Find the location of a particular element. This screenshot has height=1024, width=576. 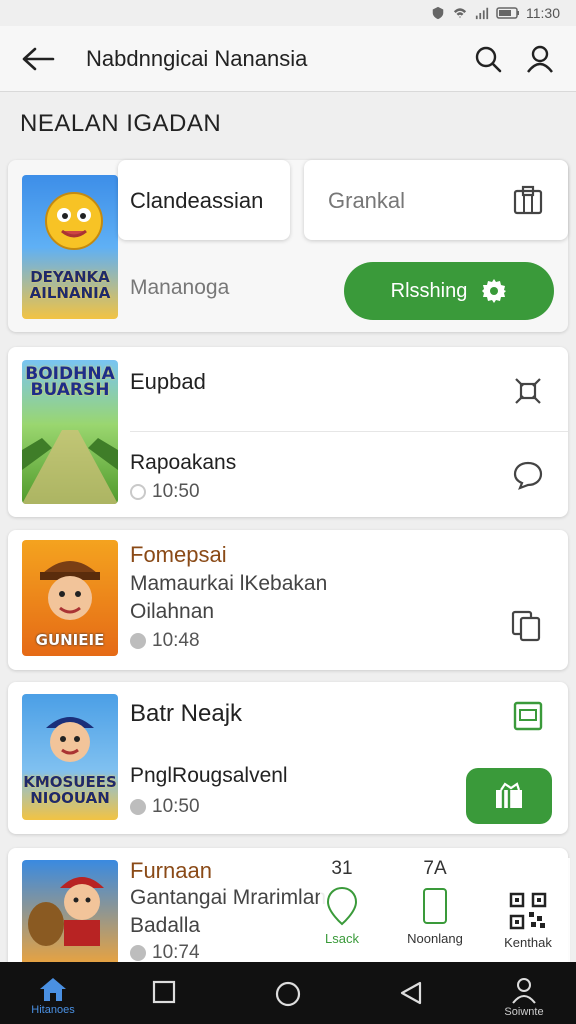

triangle-back-icon is located at coordinates (411, 993).